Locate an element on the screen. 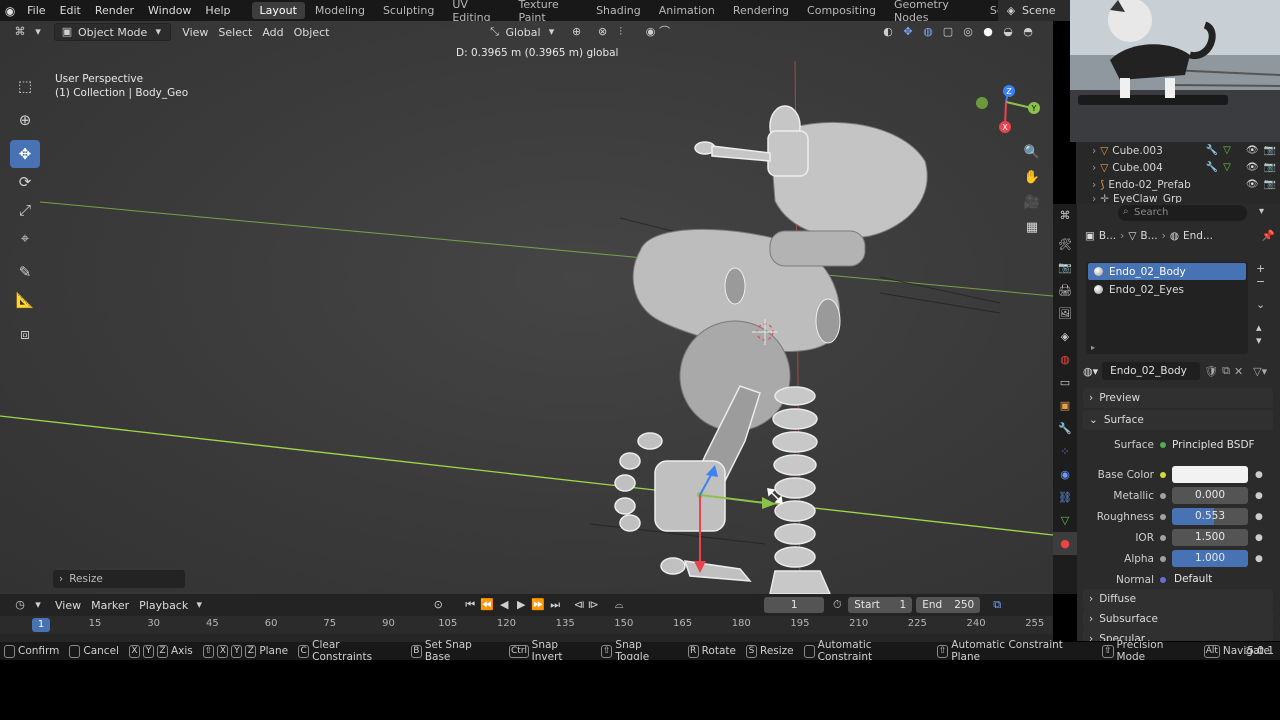  xray-icon: ▢ is located at coordinates (948, 32).